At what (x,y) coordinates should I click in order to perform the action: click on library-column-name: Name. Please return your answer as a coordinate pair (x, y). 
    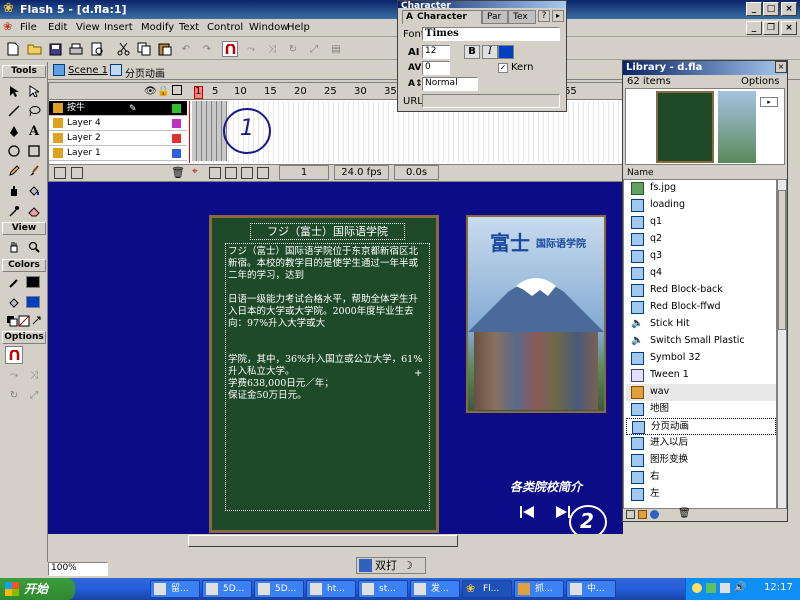
    Looking at the image, I should click on (640, 173).